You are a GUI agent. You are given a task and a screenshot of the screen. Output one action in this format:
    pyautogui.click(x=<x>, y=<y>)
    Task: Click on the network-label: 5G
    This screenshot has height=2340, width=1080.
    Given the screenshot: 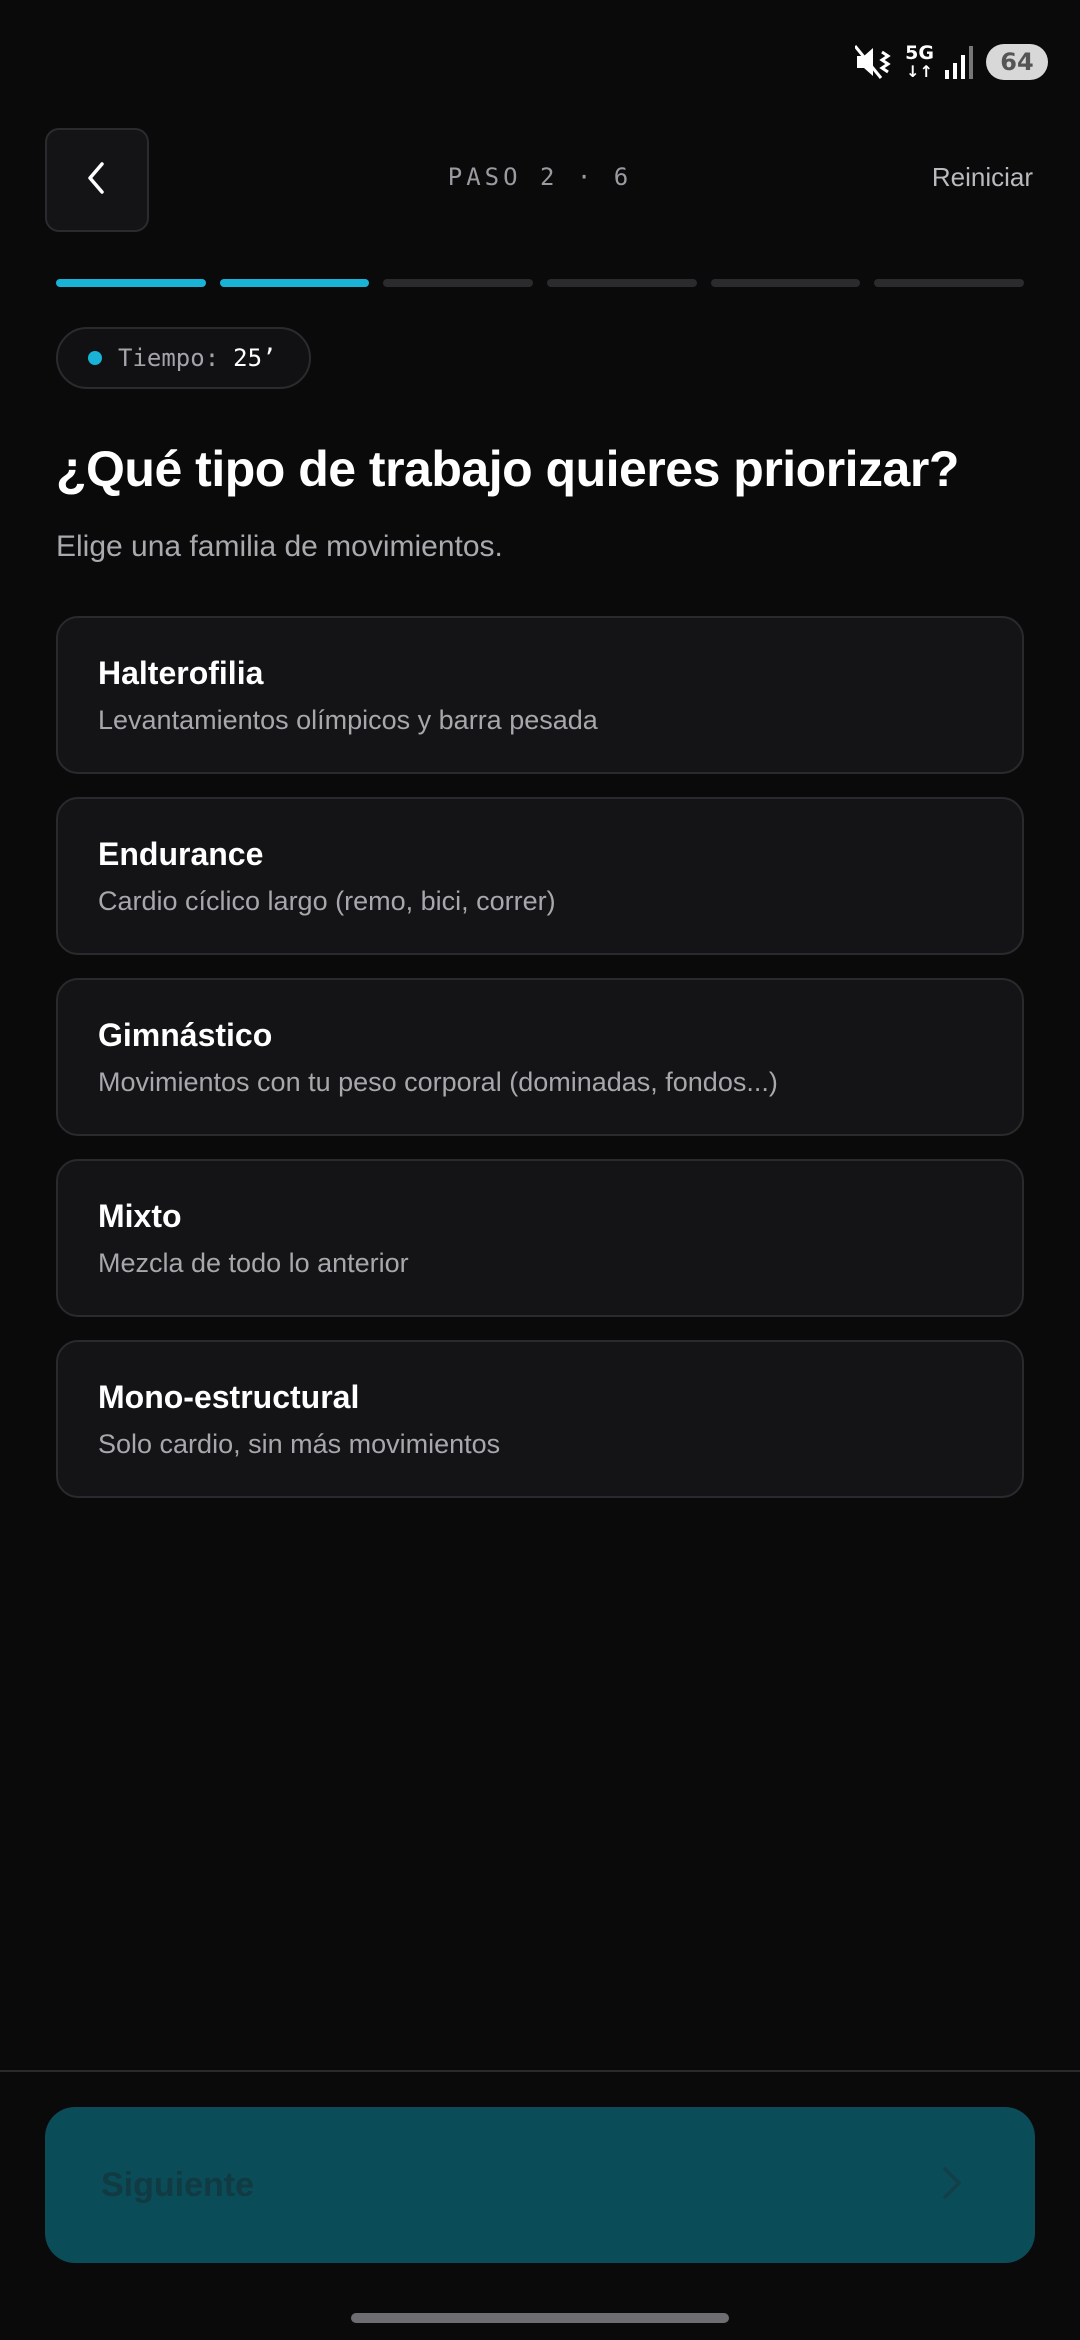 What is the action you would take?
    pyautogui.click(x=919, y=53)
    